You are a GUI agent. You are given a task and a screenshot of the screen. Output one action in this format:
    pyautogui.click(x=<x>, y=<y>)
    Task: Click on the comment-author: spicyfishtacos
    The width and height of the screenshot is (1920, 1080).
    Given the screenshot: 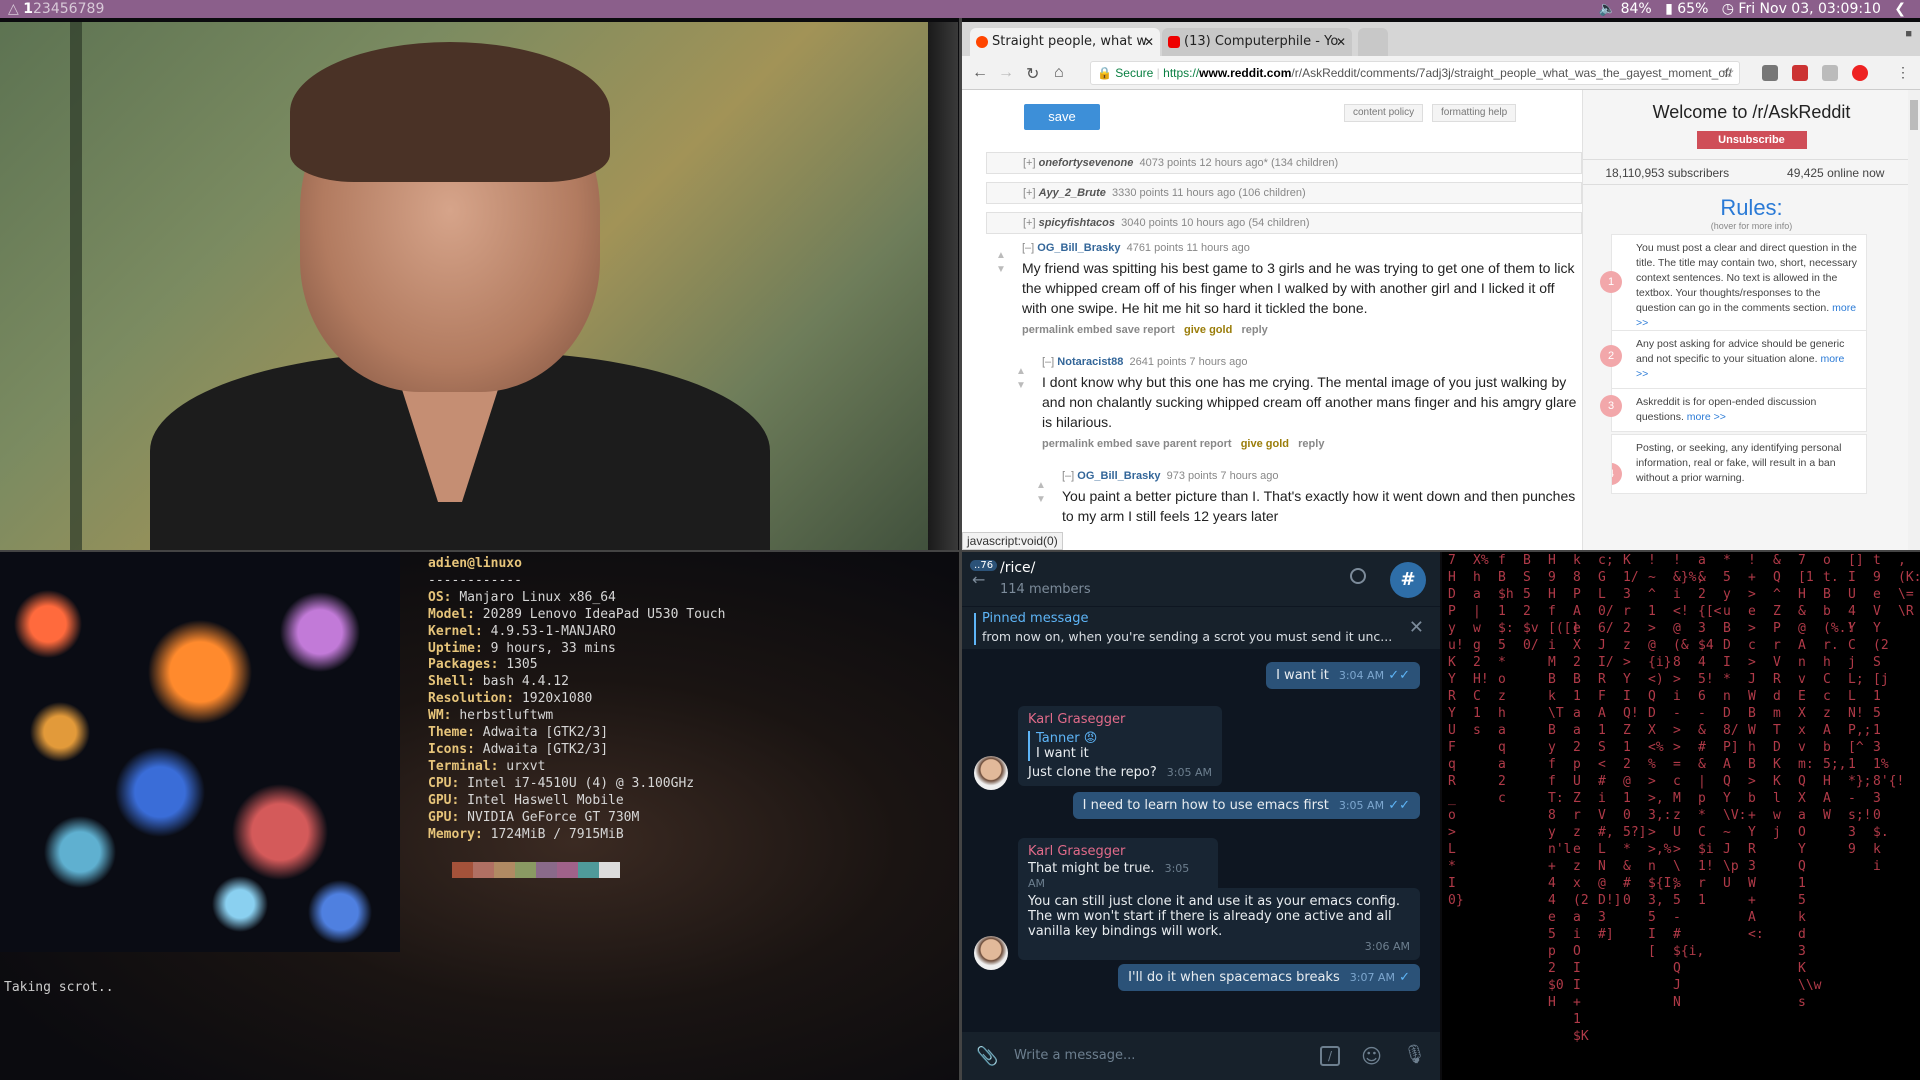 What is the action you would take?
    pyautogui.click(x=1077, y=223)
    